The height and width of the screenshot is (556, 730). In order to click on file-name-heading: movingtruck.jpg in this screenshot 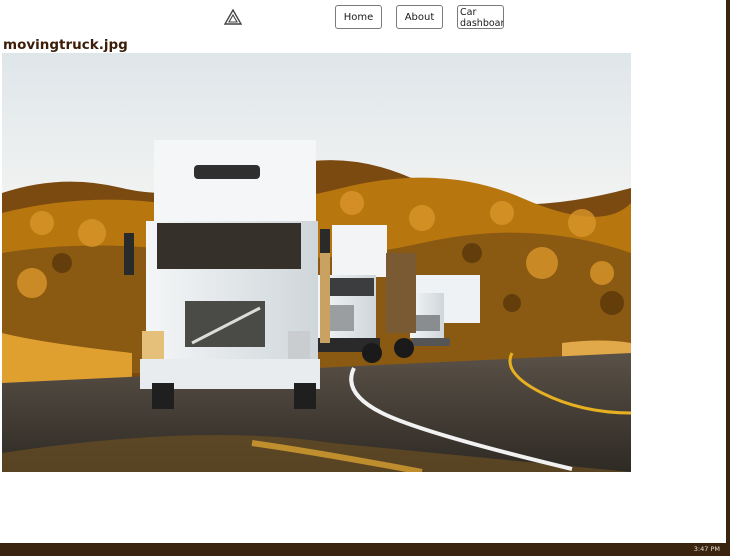, I will do `click(65, 45)`.